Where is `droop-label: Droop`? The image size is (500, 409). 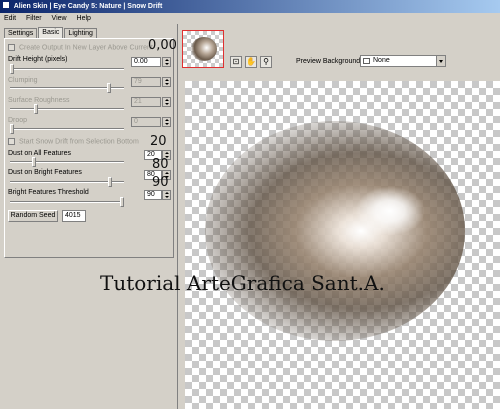
droop-label: Droop is located at coordinates (18, 120).